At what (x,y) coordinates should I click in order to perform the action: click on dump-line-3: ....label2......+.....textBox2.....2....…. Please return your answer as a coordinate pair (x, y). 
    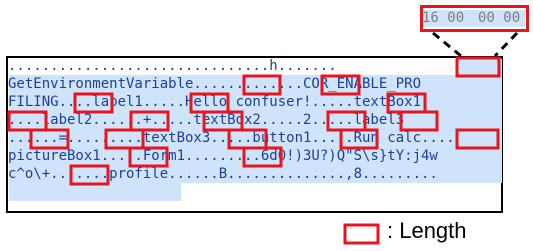
    Looking at the image, I should click on (206, 120).